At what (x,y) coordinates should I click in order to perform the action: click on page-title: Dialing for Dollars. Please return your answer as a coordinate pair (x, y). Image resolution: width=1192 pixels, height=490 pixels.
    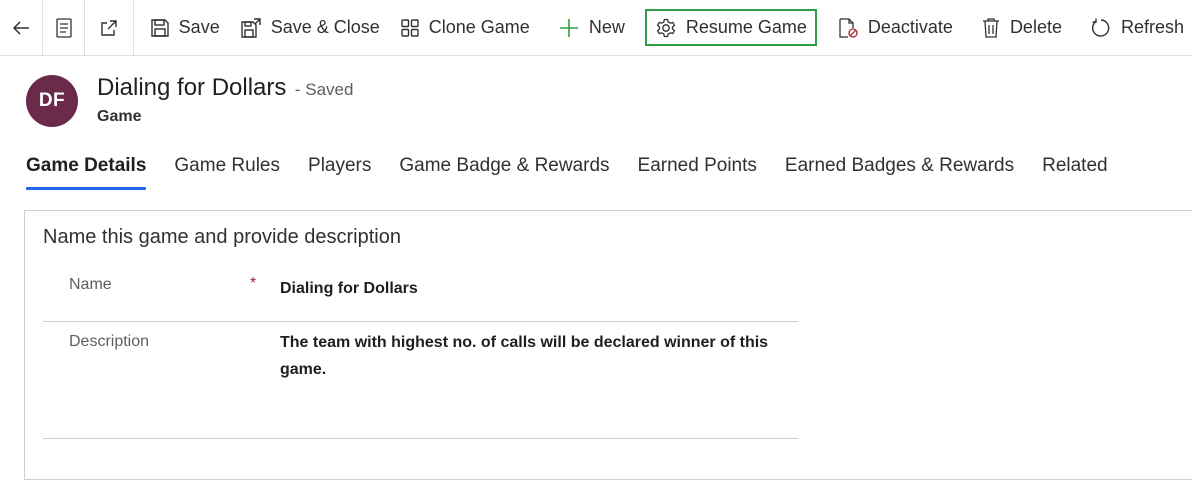
    Looking at the image, I should click on (192, 87).